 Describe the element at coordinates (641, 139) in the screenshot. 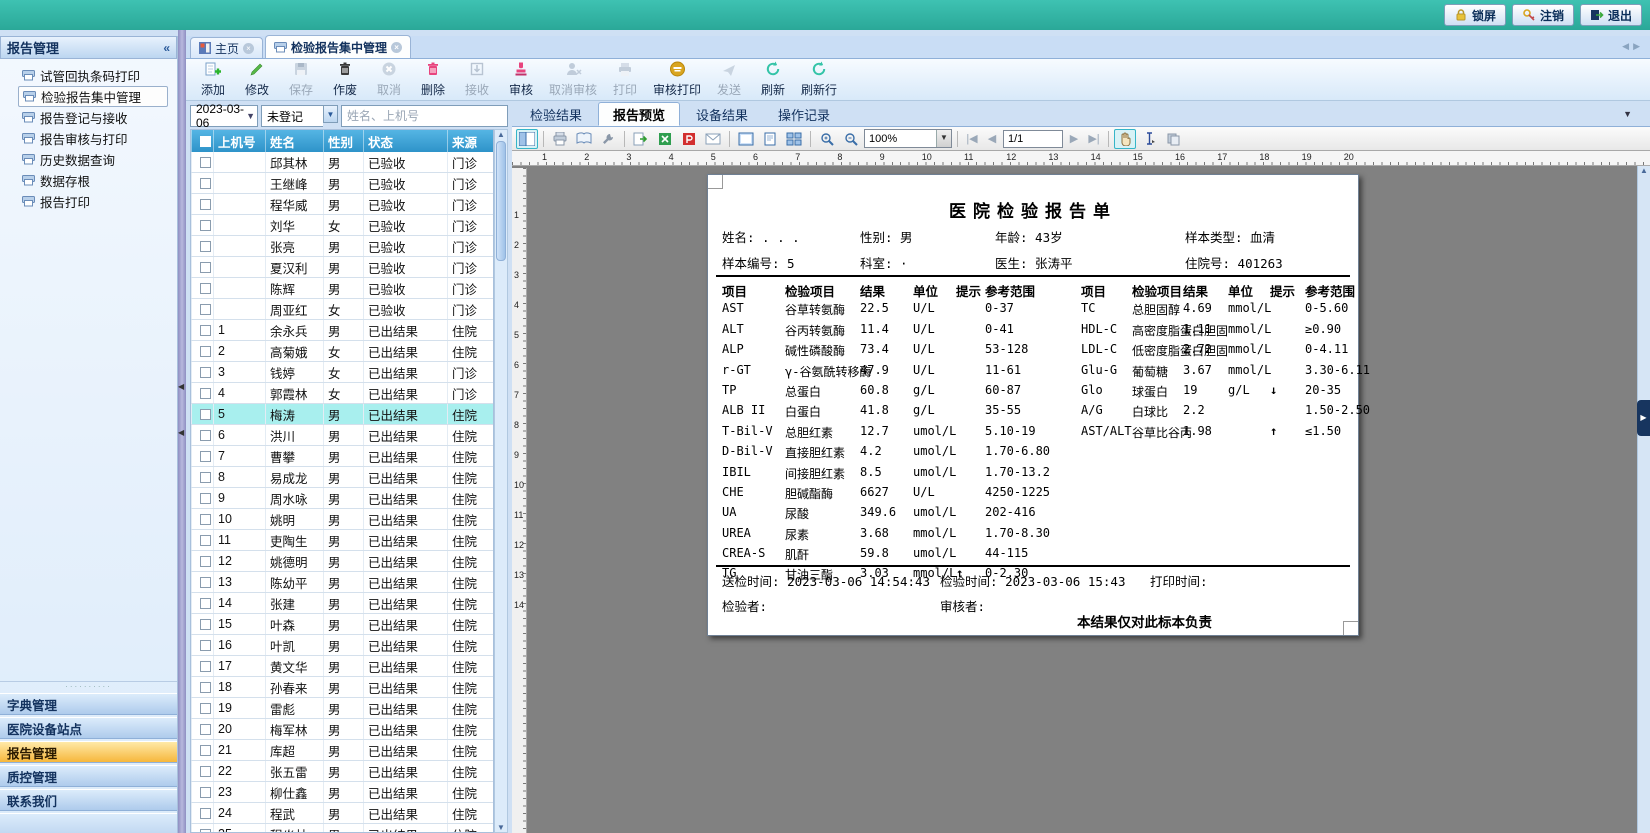

I see `export-icon` at that location.